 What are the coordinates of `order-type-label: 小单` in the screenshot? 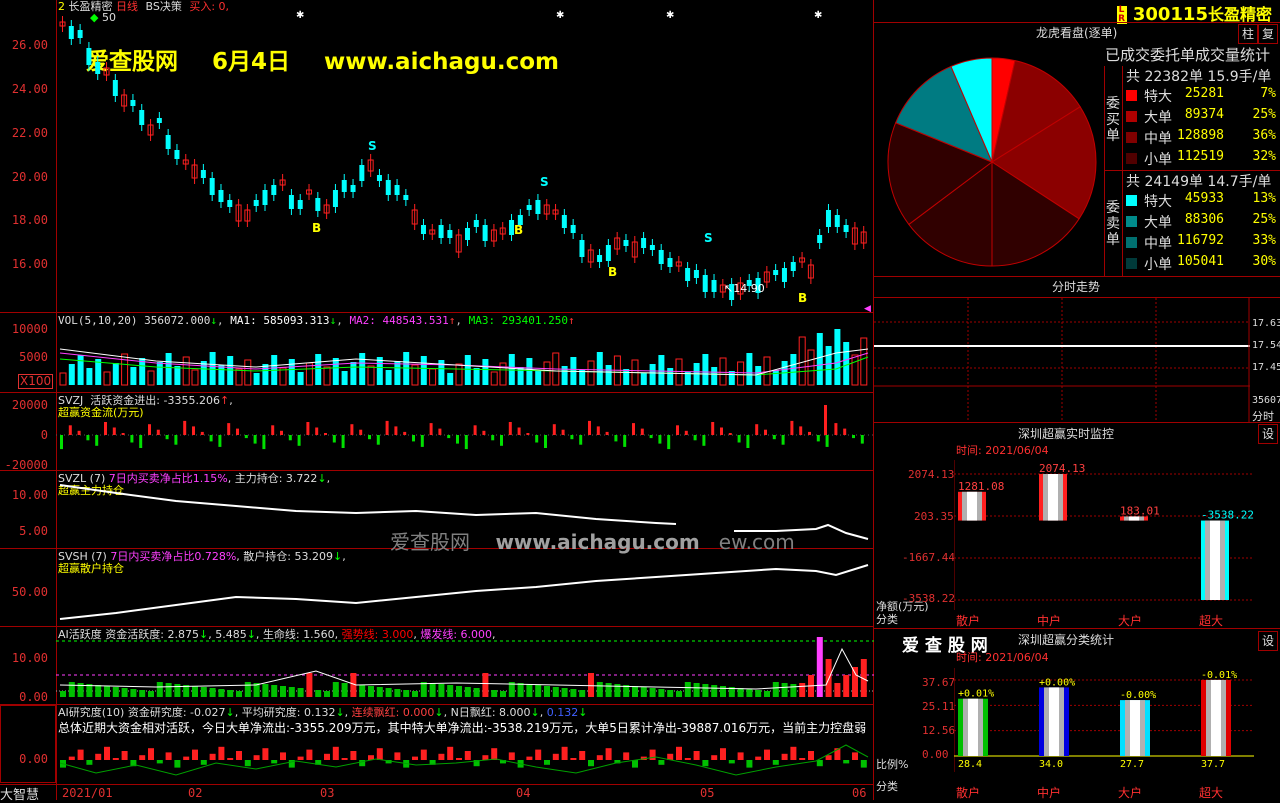 It's located at (1158, 160).